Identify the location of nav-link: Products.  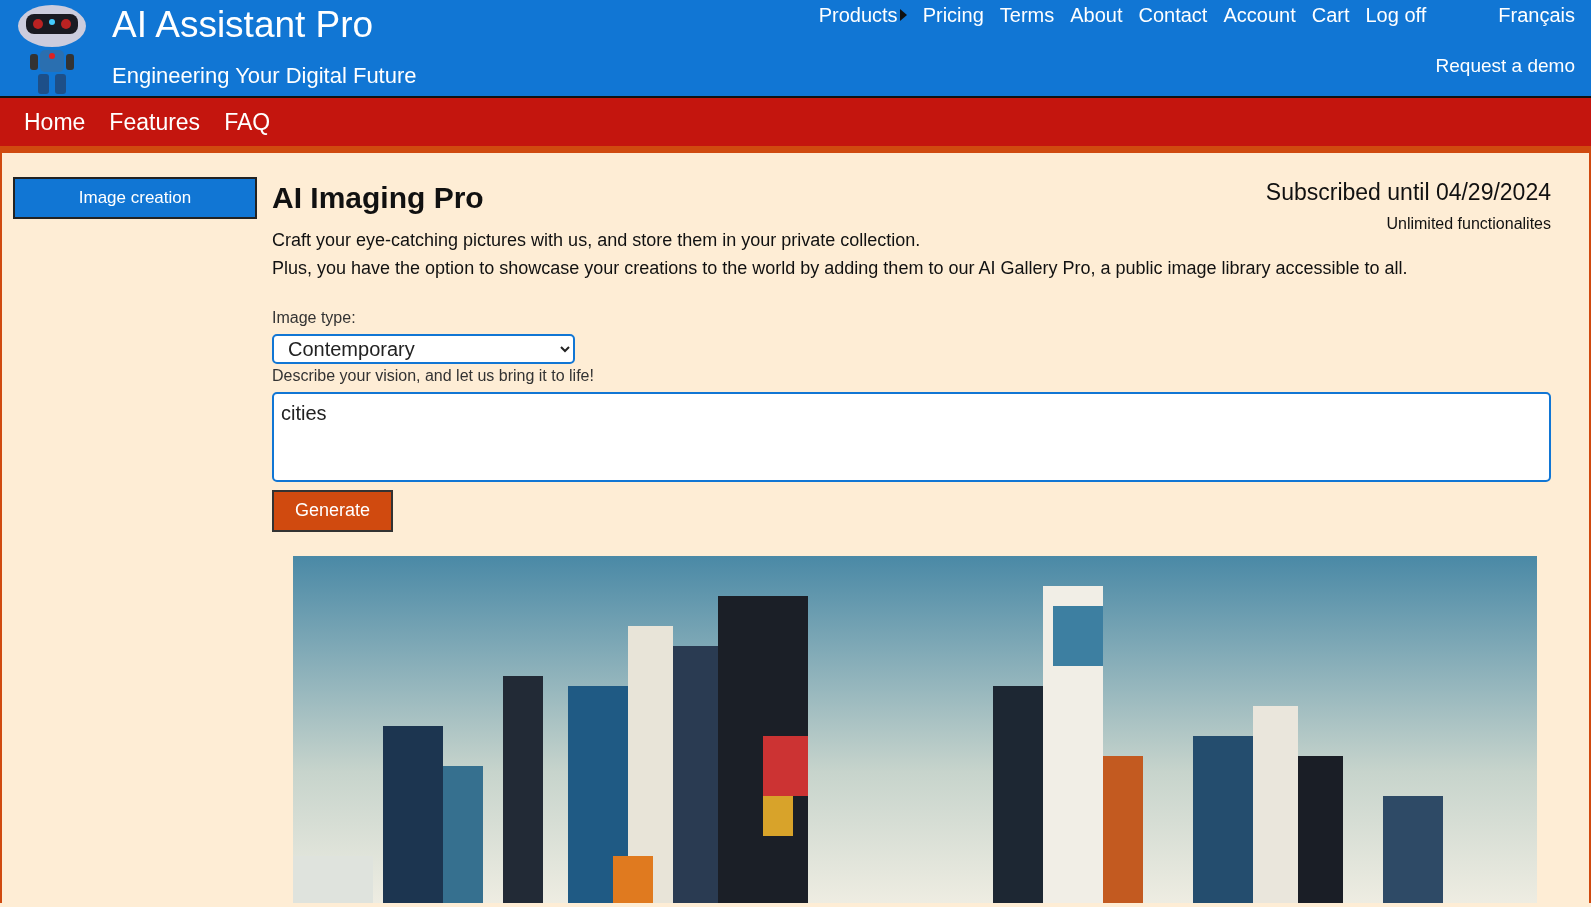
(862, 15).